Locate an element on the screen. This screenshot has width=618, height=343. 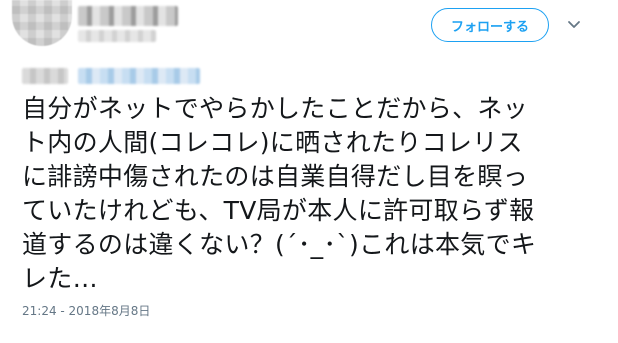
reply-to-link-redacted is located at coordinates (139, 76).